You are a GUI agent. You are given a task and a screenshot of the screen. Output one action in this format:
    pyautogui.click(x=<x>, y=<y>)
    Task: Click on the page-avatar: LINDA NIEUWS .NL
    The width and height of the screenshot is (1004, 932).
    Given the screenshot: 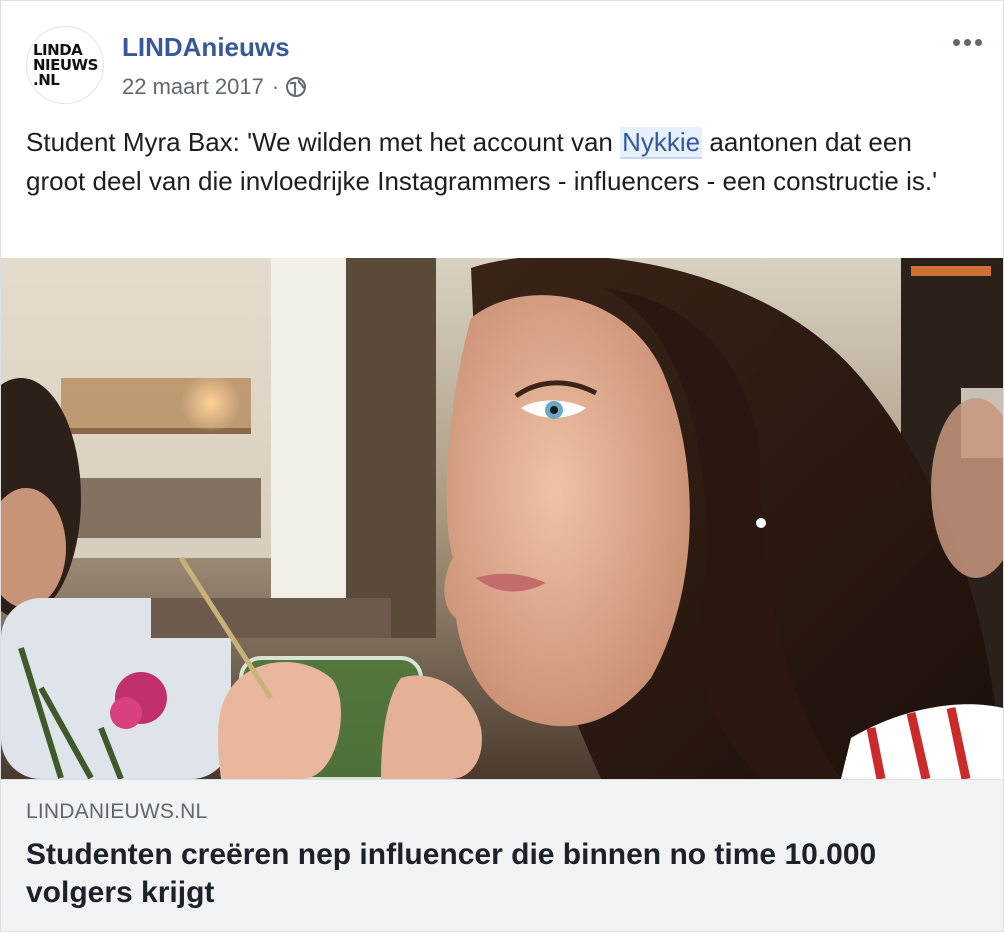 What is the action you would take?
    pyautogui.click(x=65, y=65)
    